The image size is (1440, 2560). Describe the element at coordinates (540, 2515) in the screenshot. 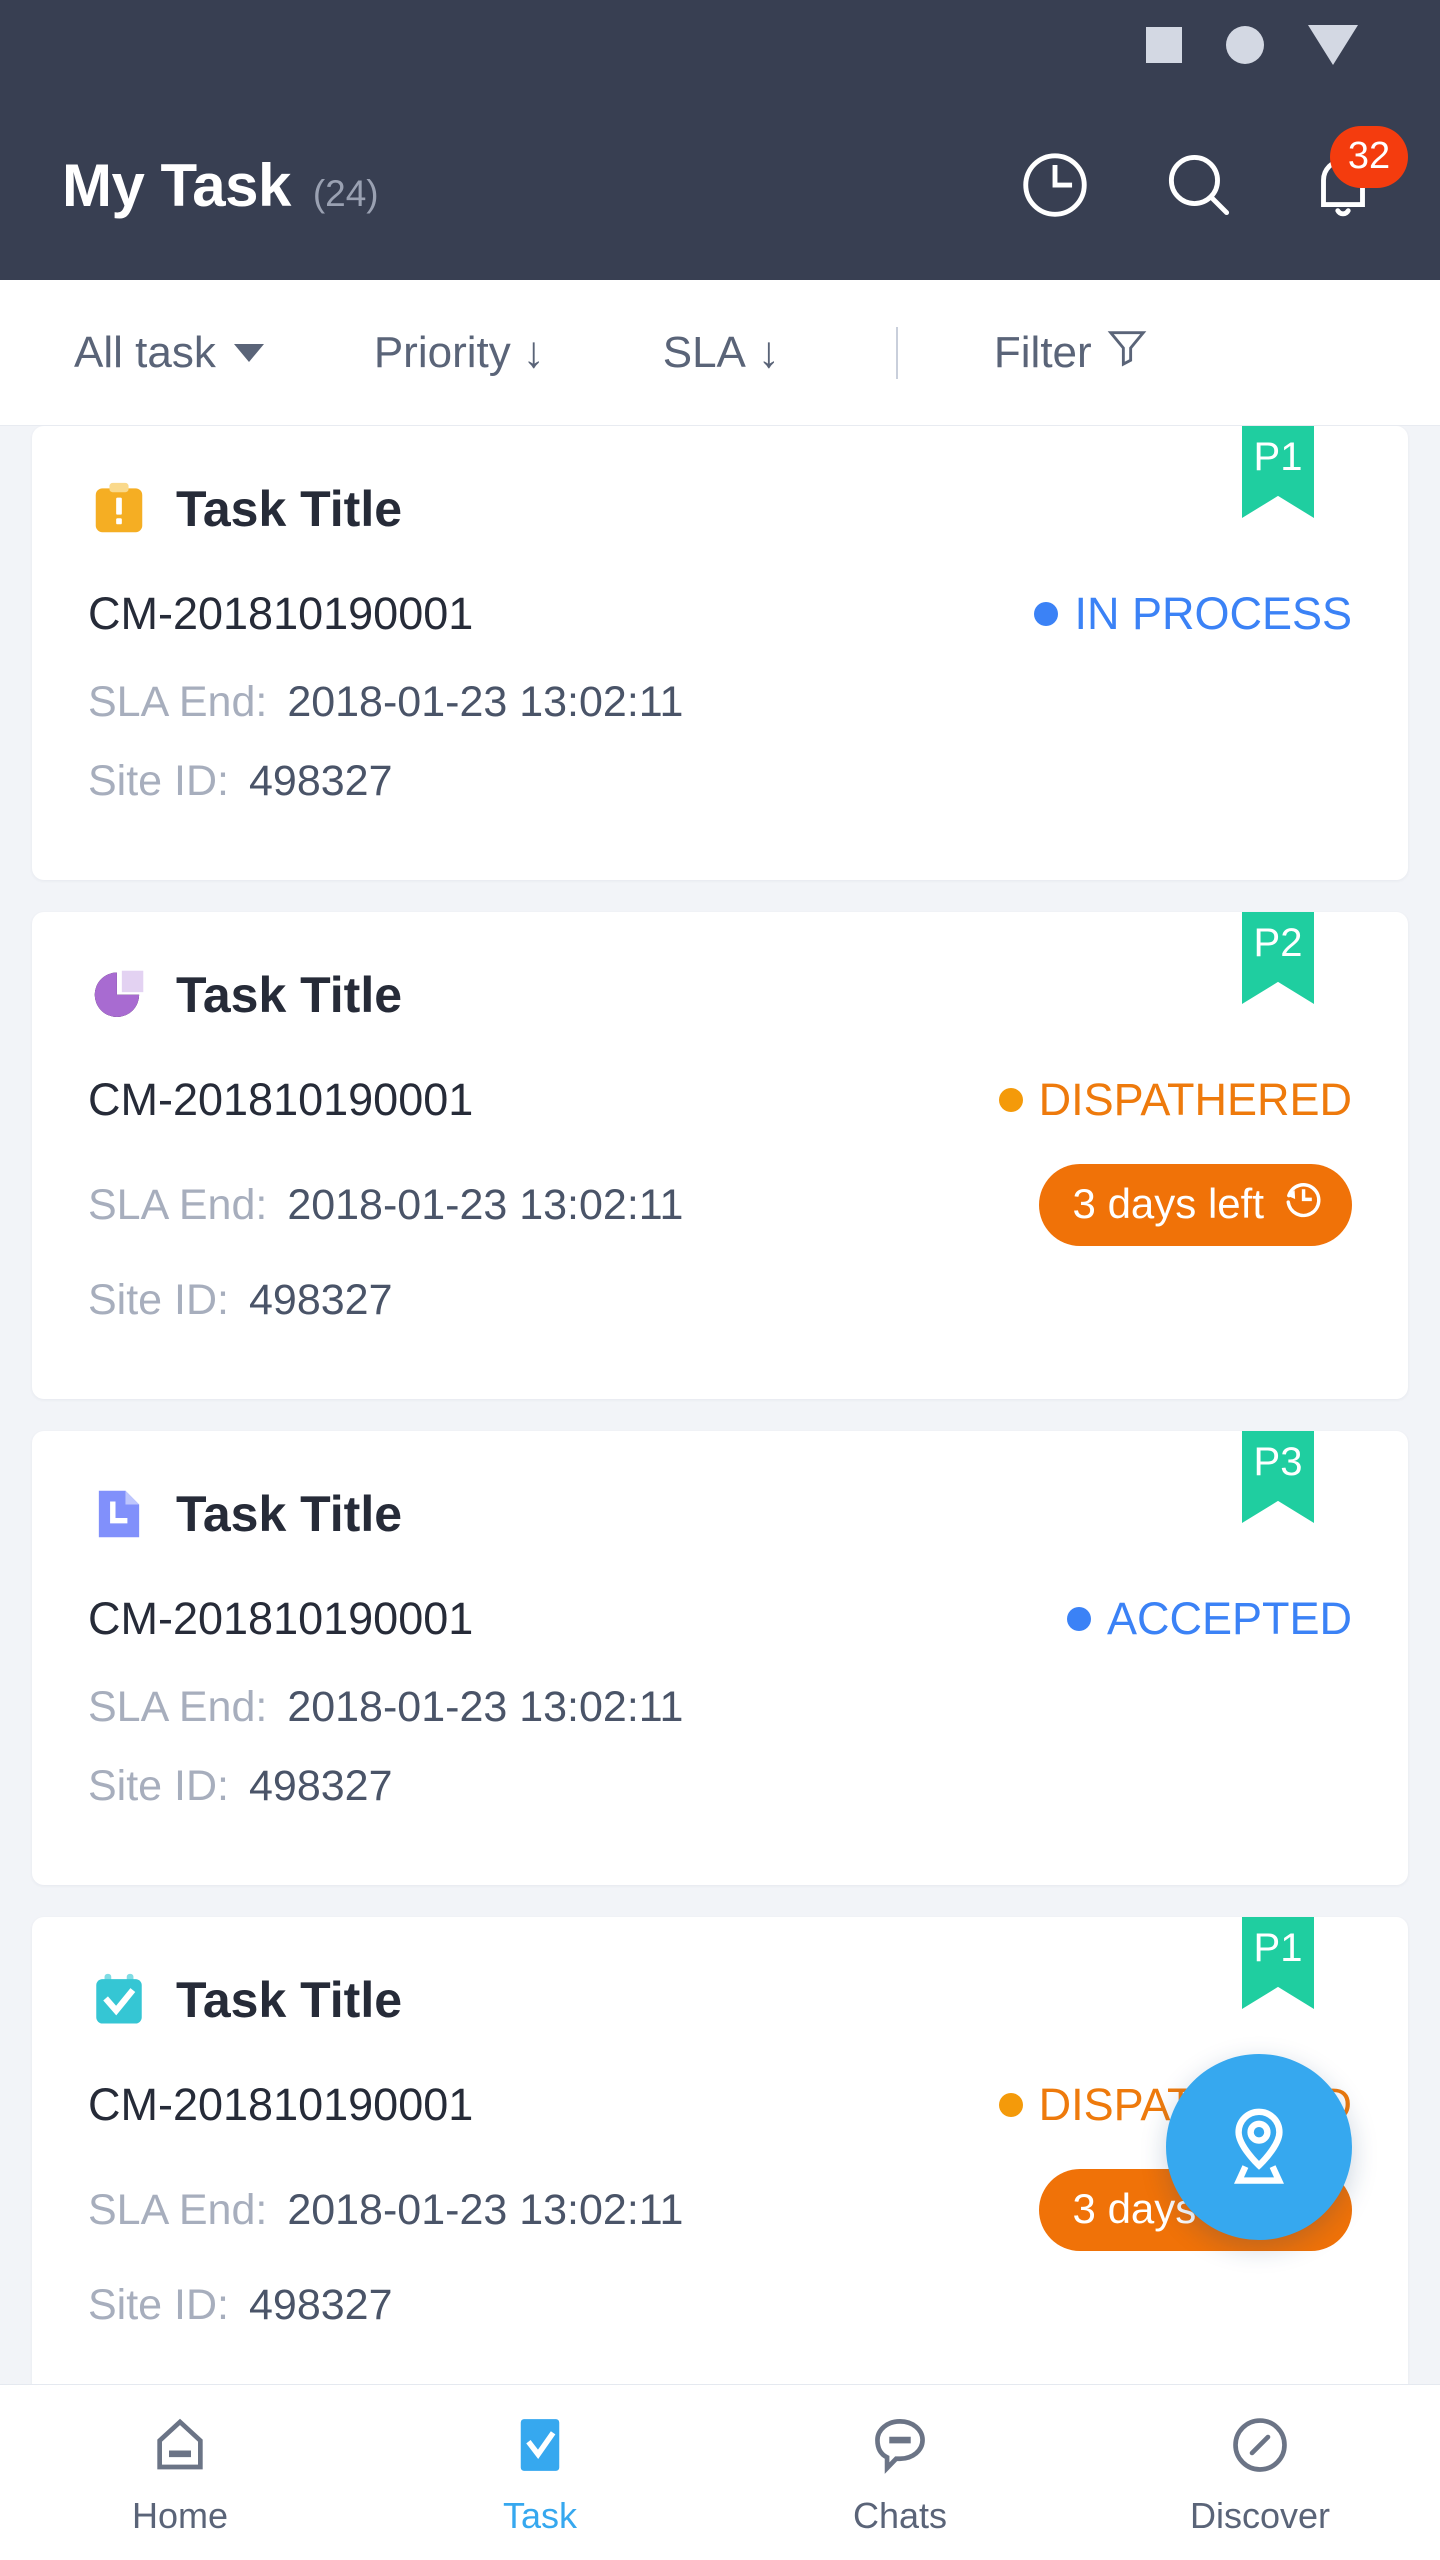

I see `nav-item-task-label: Task` at that location.